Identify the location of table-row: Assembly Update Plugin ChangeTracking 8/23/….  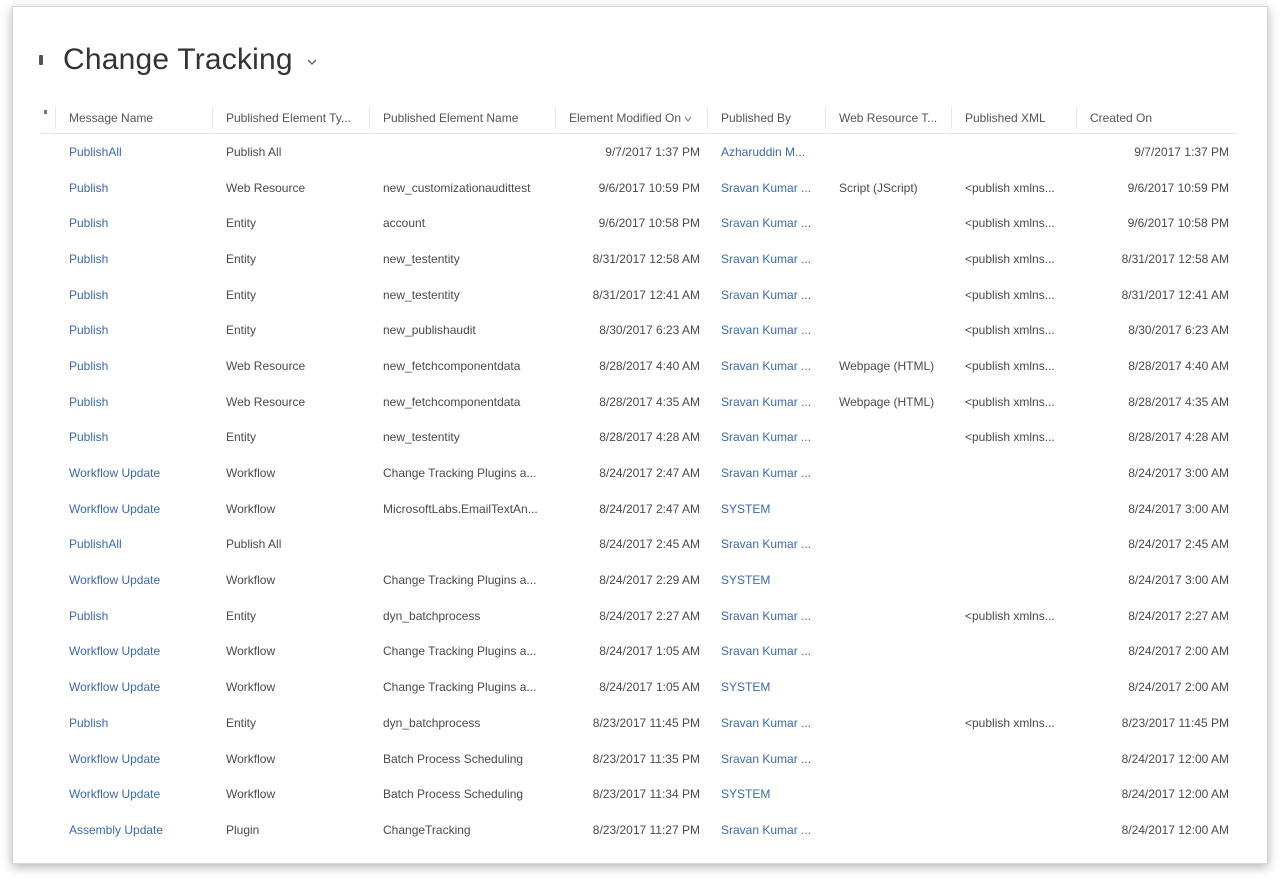
(639, 830).